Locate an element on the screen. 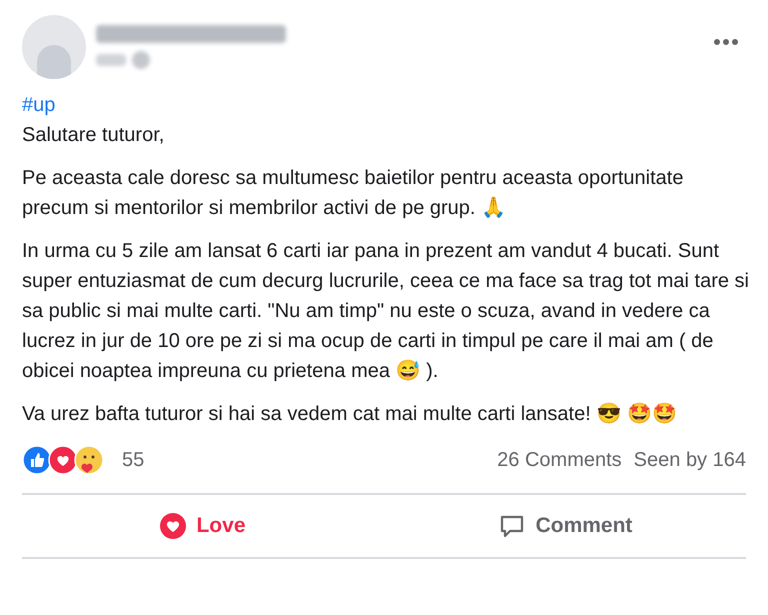 This screenshot has height=615, width=768. post-paragraph: Pe aceasta cale doresc sa multumesc baietilor pentru aceasta oportunitate precum si mentorilor si membrilor activi de pe grup. 🙏 is located at coordinates (353, 193).